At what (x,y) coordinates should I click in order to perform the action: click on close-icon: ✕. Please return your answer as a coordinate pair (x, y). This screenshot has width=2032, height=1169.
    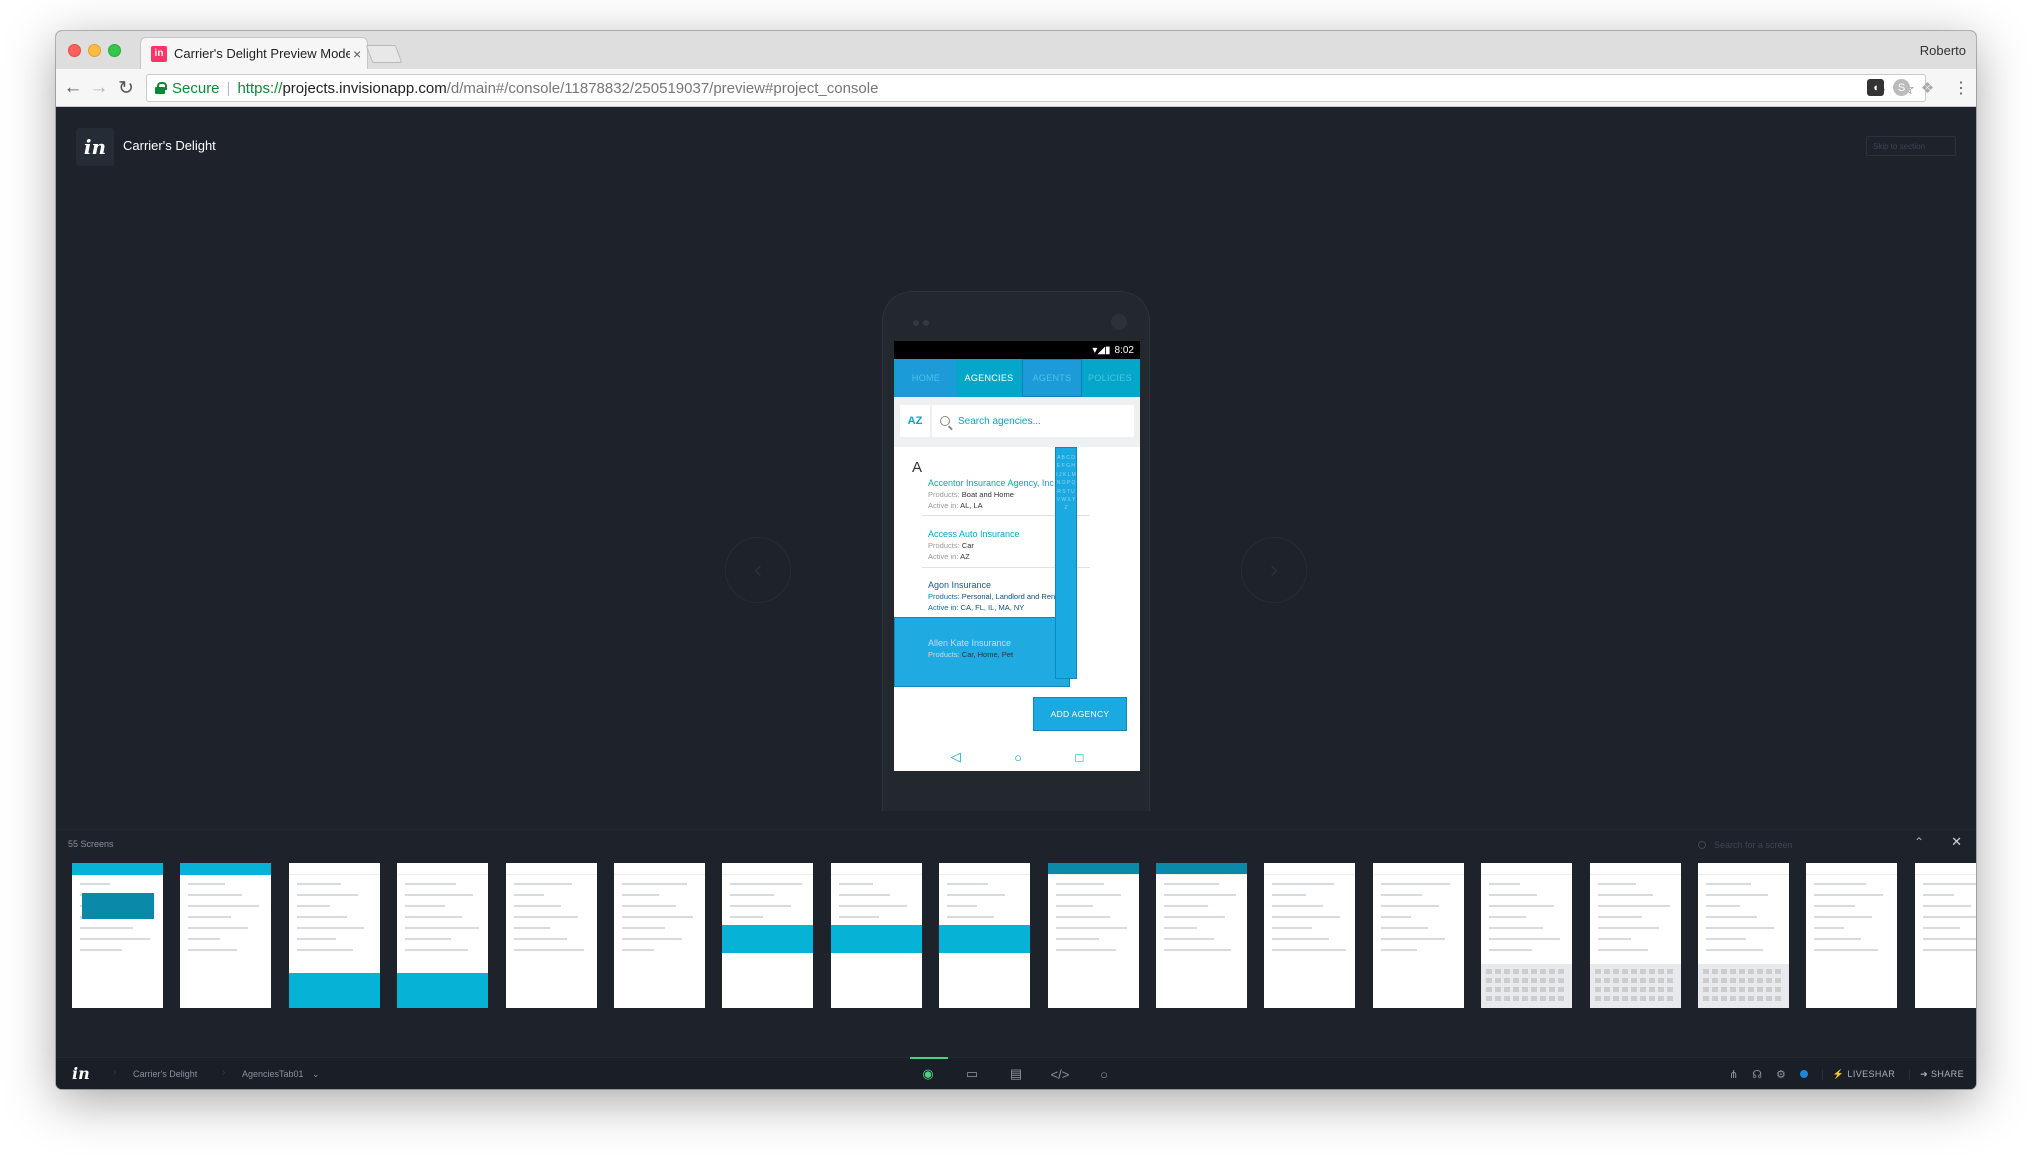
    Looking at the image, I should click on (1956, 842).